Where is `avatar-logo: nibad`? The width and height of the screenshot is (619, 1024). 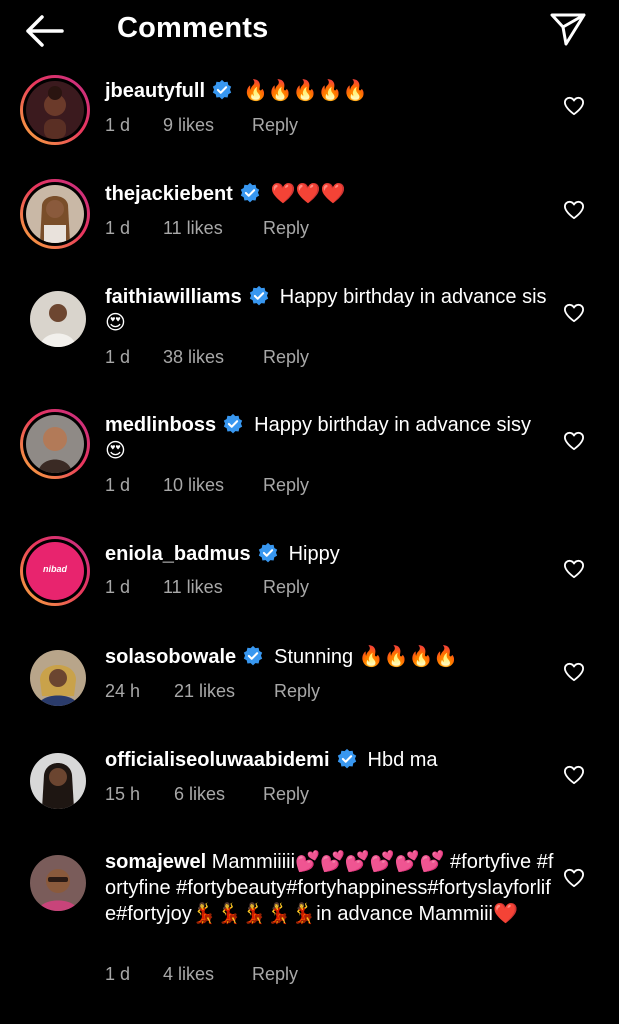
avatar-logo: nibad is located at coordinates (55, 569).